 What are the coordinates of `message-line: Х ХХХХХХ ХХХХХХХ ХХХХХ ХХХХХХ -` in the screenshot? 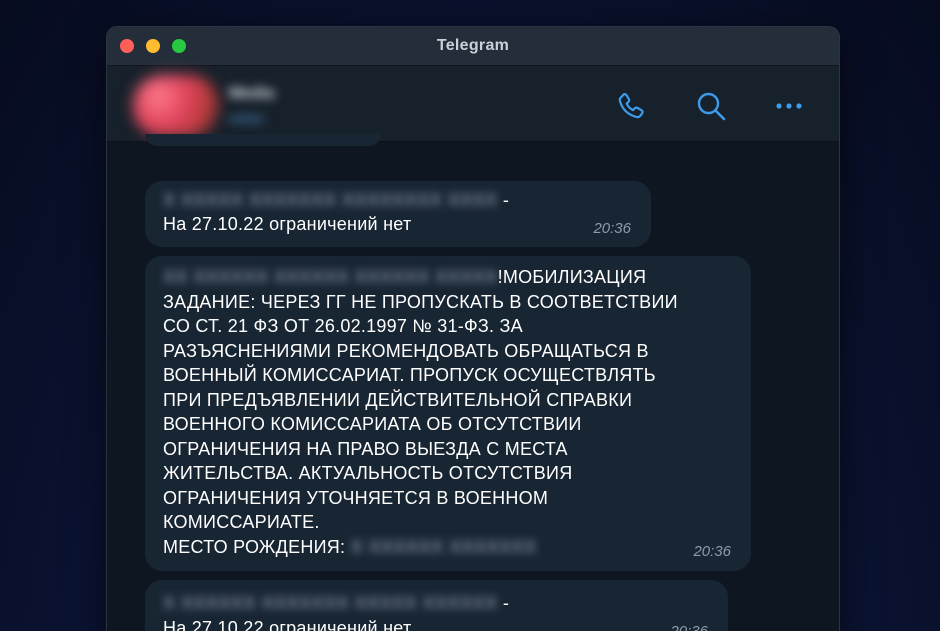 It's located at (336, 603).